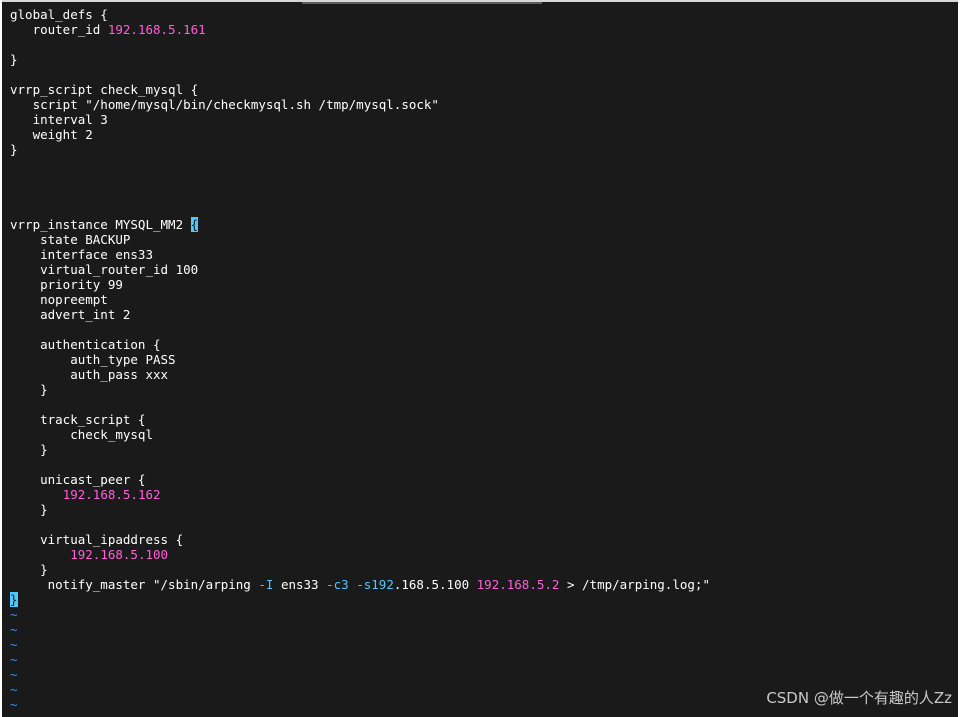 Image resolution: width=960 pixels, height=717 pixels. Describe the element at coordinates (484, 314) in the screenshot. I see `editor-line: advert_int 2` at that location.